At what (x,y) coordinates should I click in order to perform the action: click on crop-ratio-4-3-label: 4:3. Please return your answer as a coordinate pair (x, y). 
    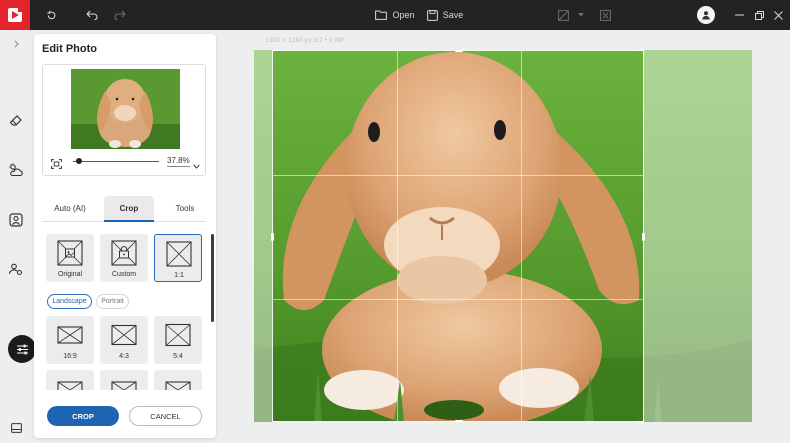
    Looking at the image, I should click on (124, 356).